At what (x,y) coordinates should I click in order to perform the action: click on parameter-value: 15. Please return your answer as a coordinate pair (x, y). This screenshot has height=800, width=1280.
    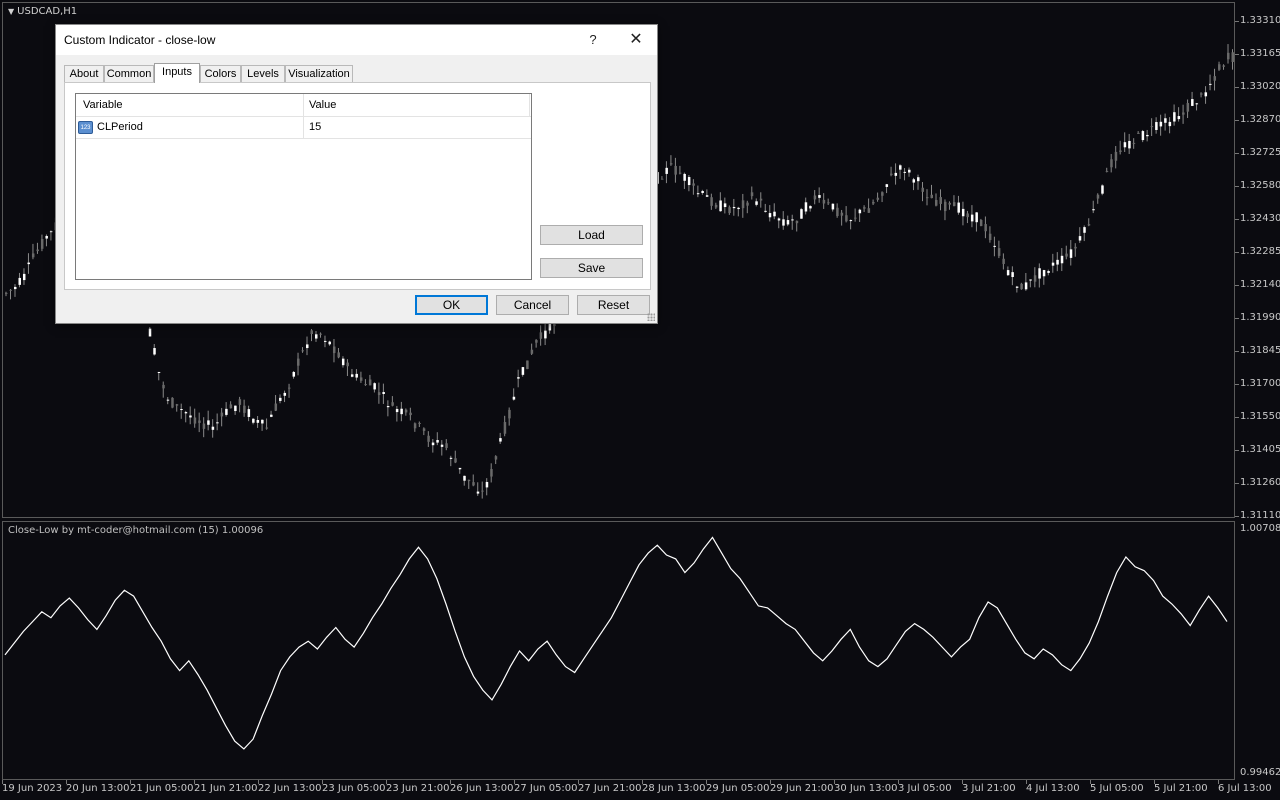
    Looking at the image, I should click on (315, 127).